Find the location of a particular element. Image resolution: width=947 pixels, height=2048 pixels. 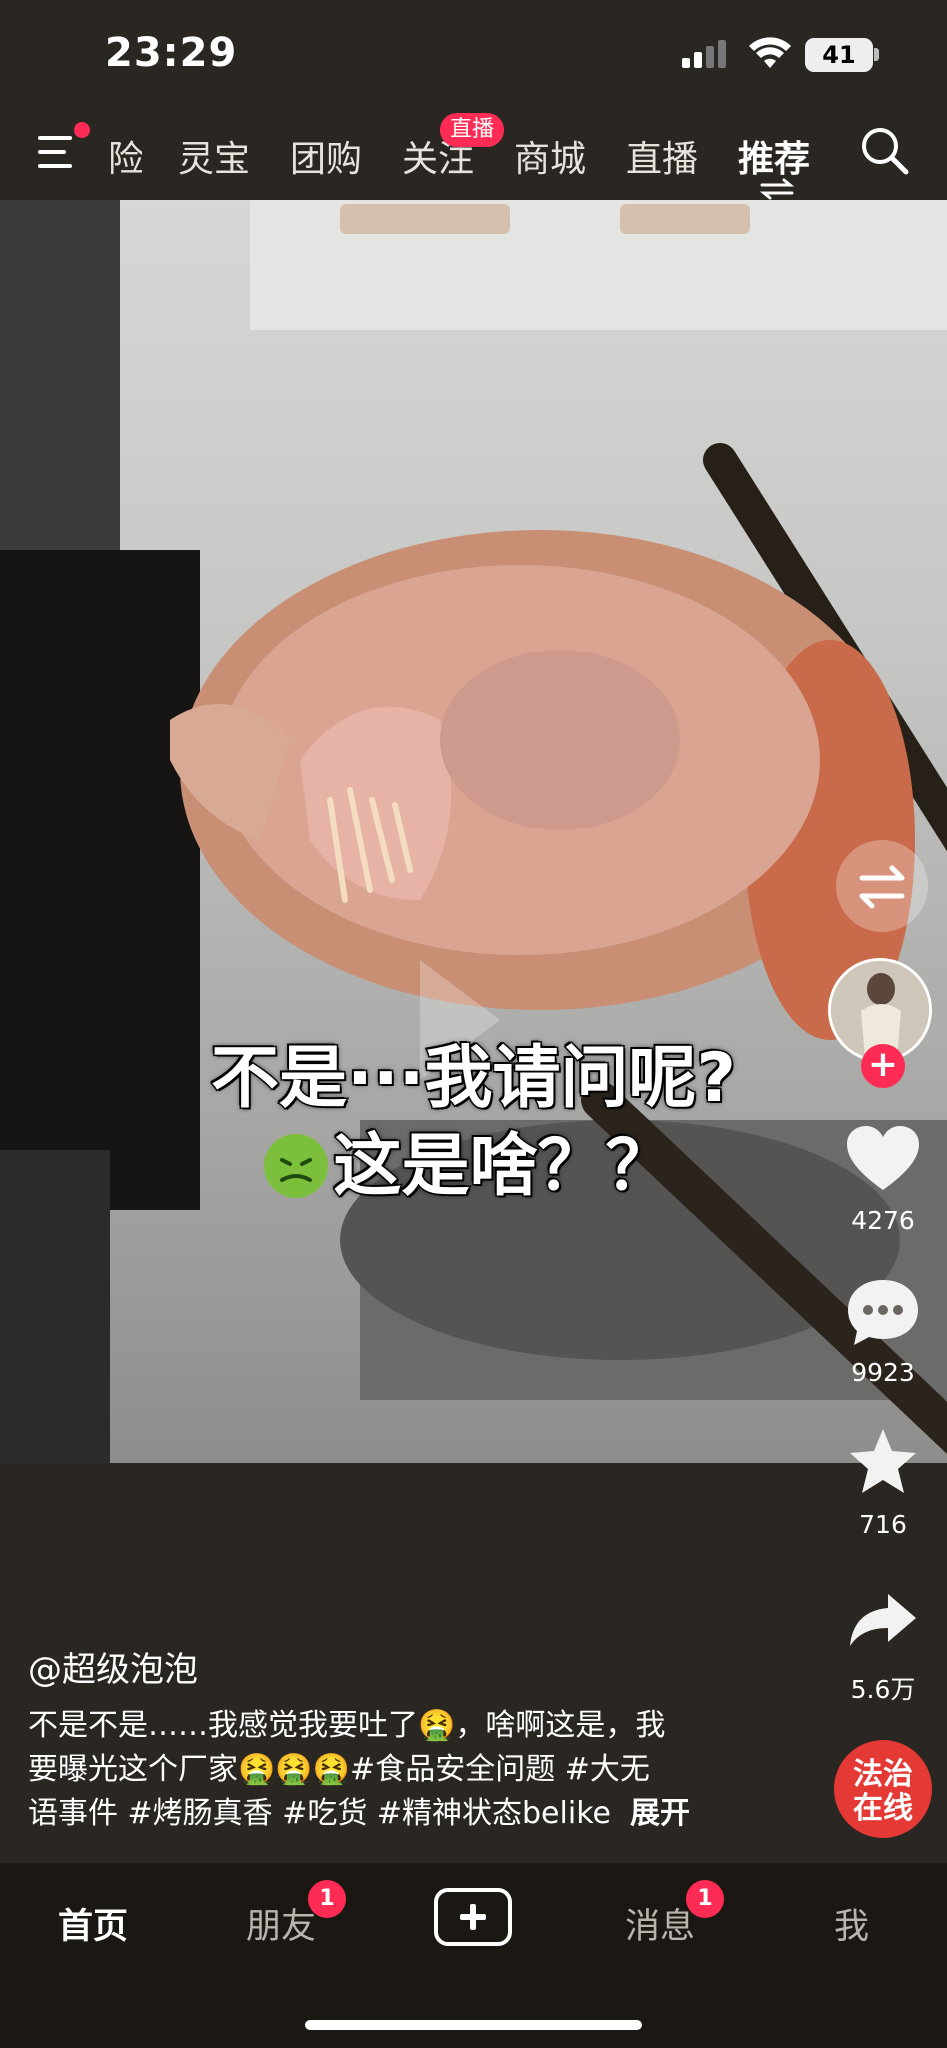

tab-lingbao: 灵宝 is located at coordinates (214, 156).